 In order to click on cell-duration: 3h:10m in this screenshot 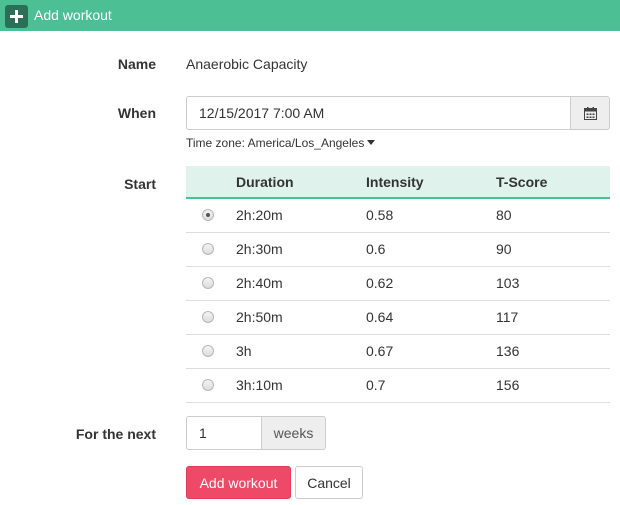, I will do `click(301, 385)`.